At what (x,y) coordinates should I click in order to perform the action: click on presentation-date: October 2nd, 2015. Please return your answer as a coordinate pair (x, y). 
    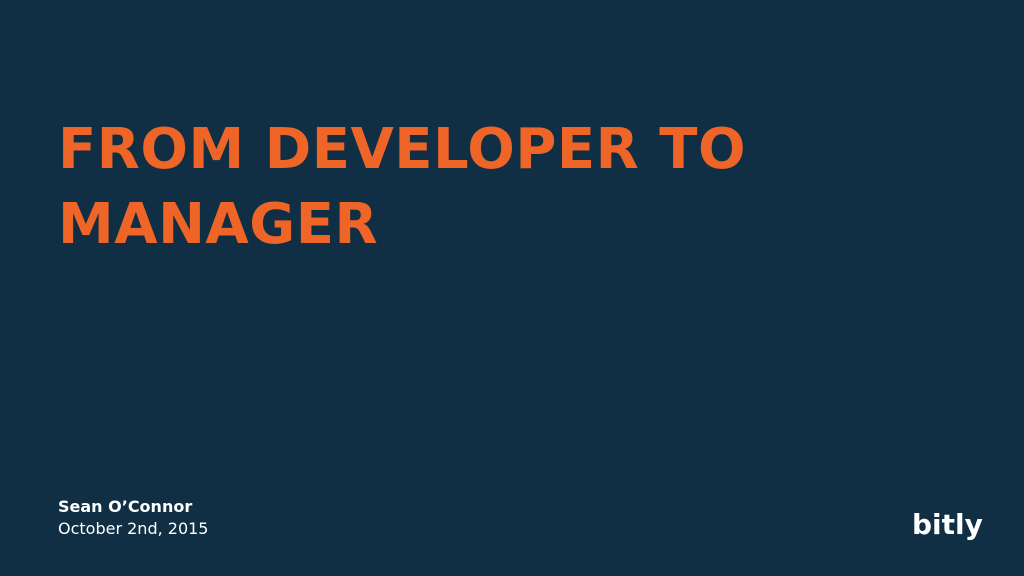
    Looking at the image, I should click on (133, 528).